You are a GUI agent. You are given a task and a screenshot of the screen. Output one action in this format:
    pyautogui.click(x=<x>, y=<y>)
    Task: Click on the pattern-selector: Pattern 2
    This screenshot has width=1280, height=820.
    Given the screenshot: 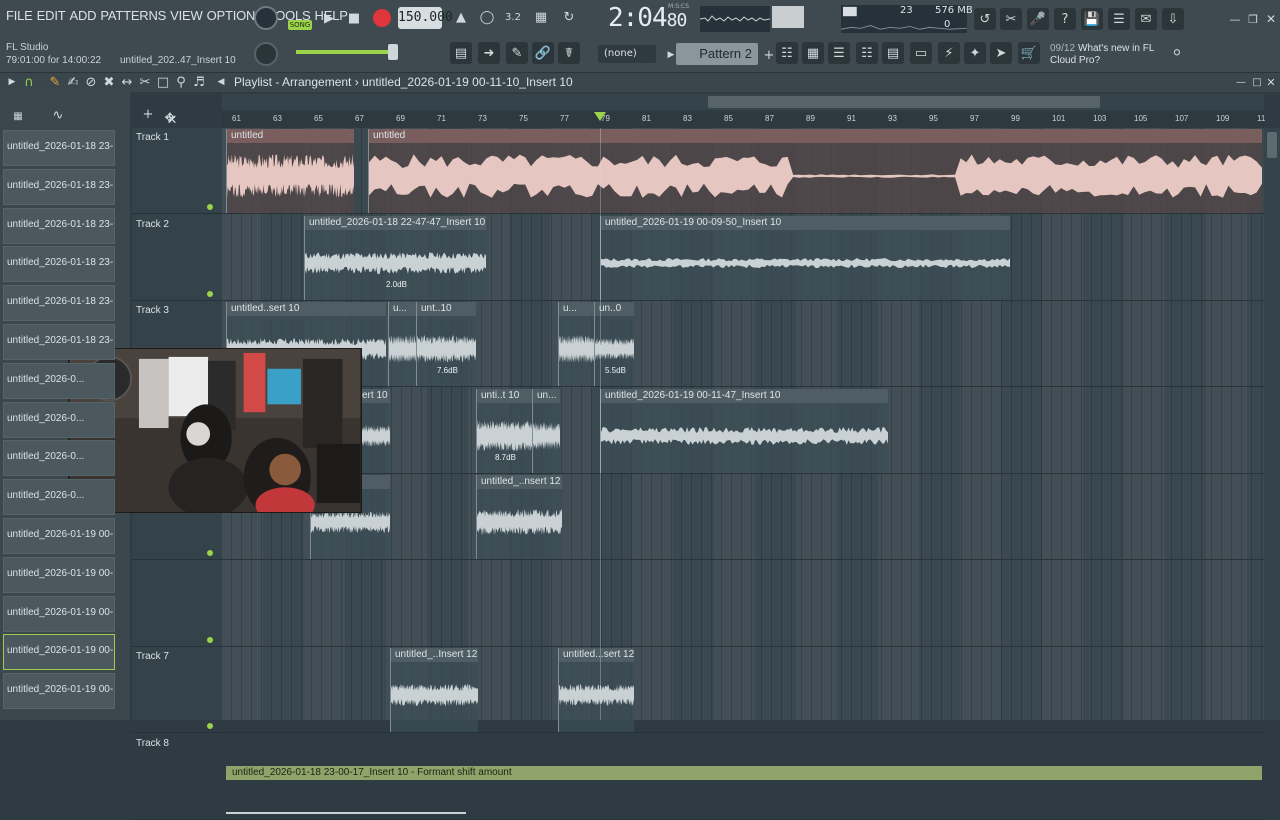 What is the action you would take?
    pyautogui.click(x=717, y=54)
    